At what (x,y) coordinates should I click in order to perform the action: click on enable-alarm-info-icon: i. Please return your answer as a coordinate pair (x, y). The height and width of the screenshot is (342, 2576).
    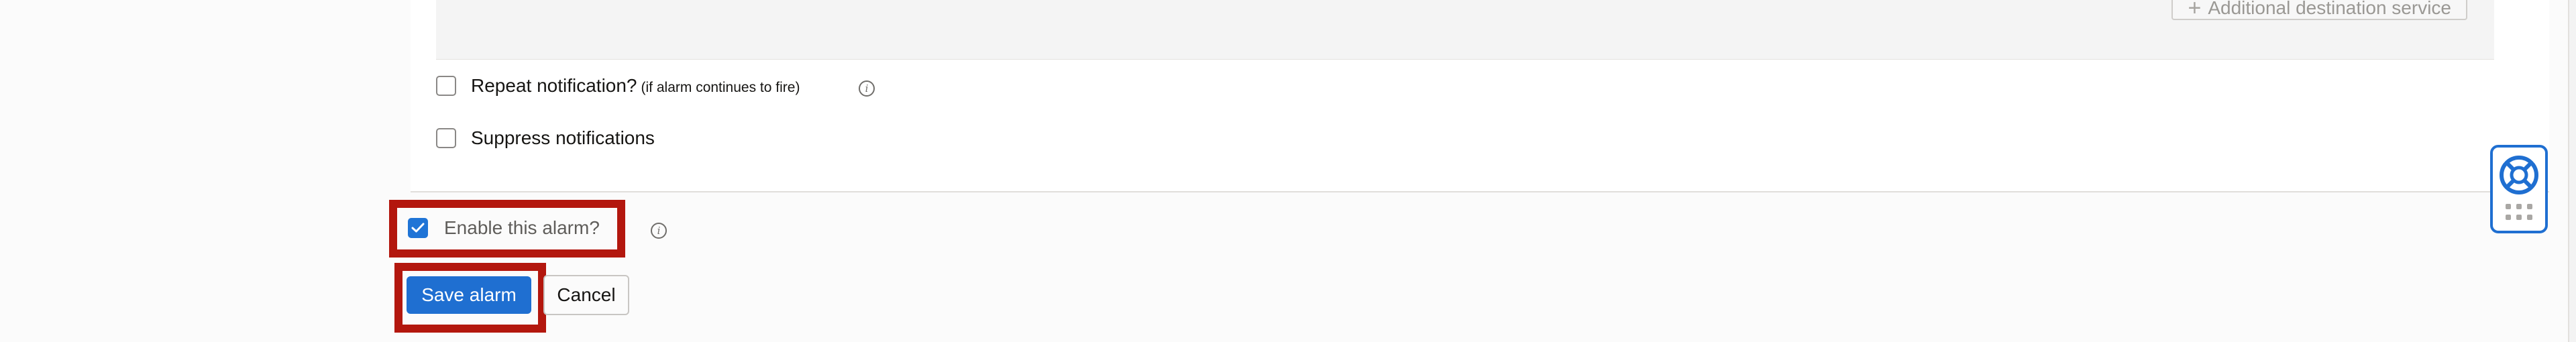
    Looking at the image, I should click on (659, 231).